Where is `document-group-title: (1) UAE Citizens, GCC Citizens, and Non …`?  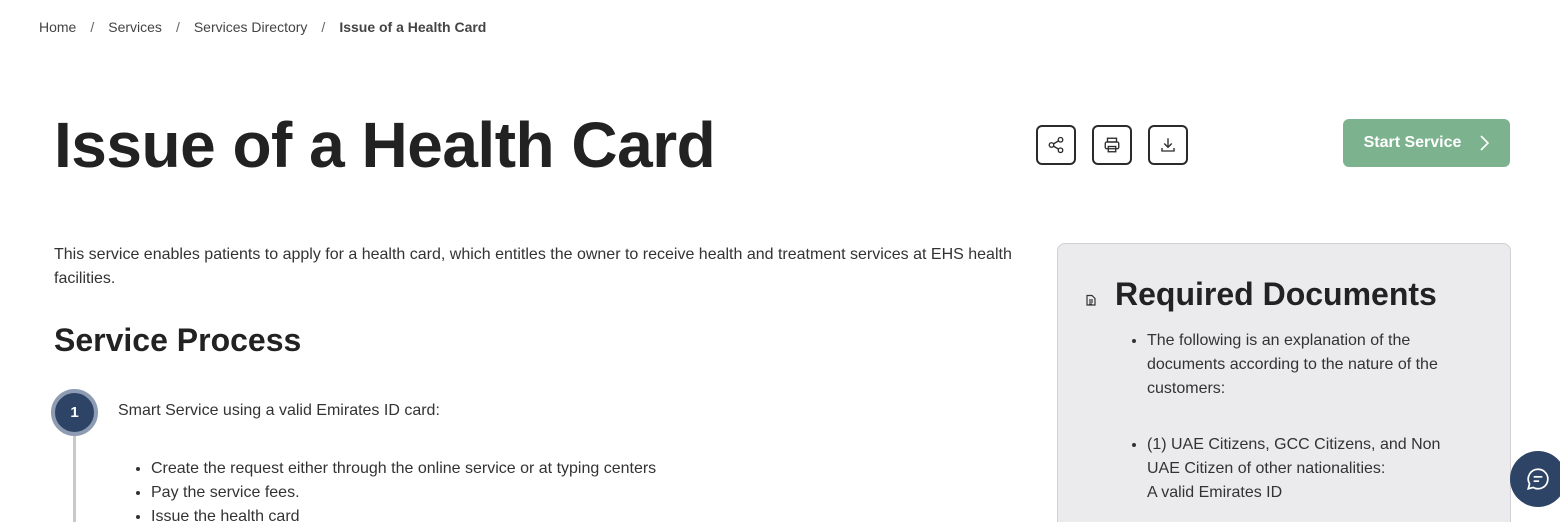 document-group-title: (1) UAE Citizens, GCC Citizens, and Non … is located at coordinates (1294, 456).